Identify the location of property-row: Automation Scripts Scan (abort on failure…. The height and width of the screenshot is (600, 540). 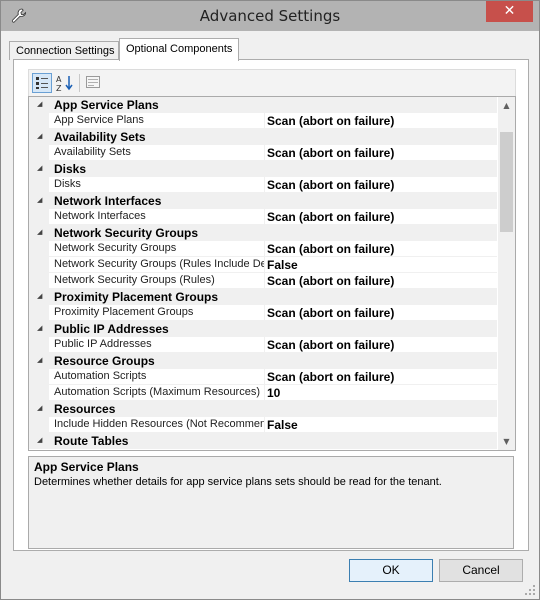
(263, 377).